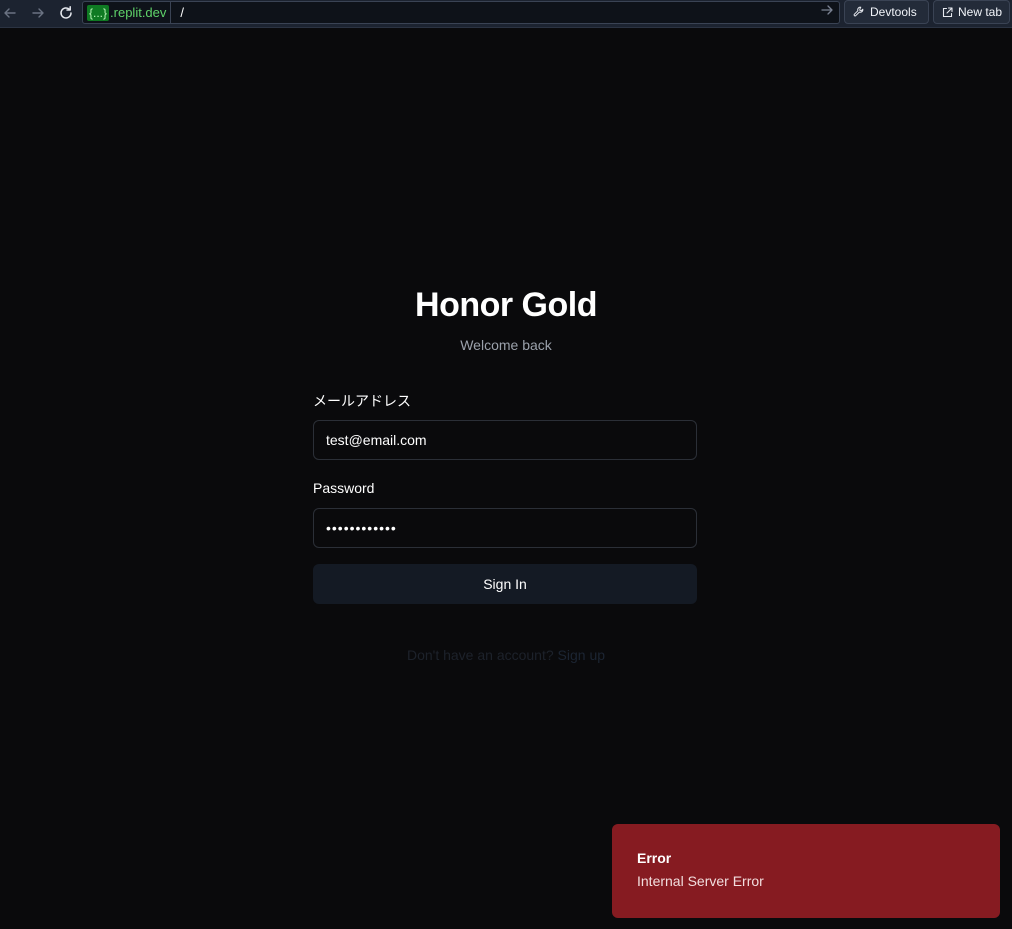  Describe the element at coordinates (505, 528) in the screenshot. I see `password-input` at that location.